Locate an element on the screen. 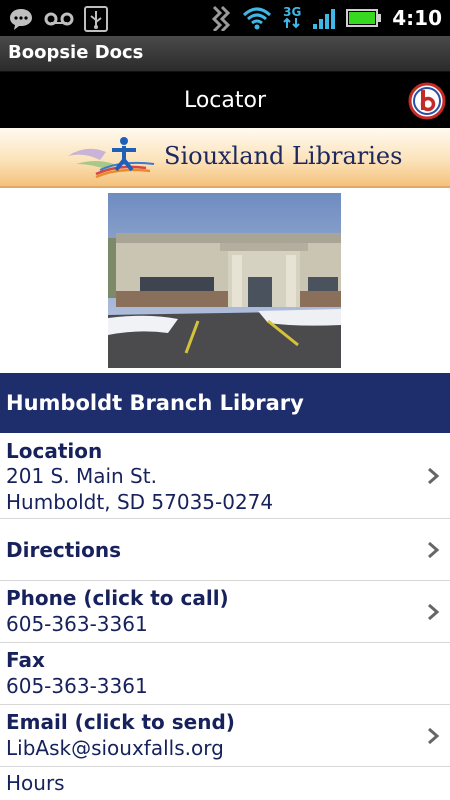 The image size is (450, 800). address-line-1: 201 S. Main St. is located at coordinates (81, 476).